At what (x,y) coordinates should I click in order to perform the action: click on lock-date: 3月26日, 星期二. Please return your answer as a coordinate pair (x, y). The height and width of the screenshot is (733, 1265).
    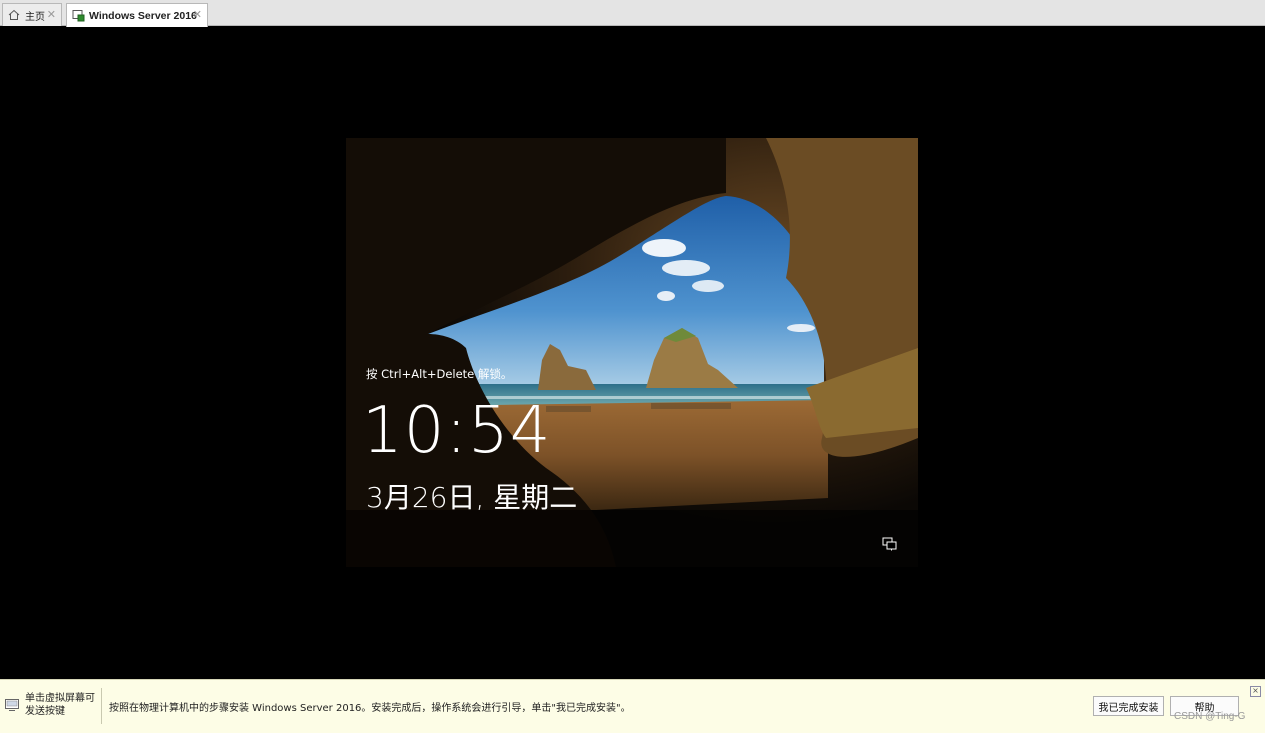
    Looking at the image, I should click on (472, 497).